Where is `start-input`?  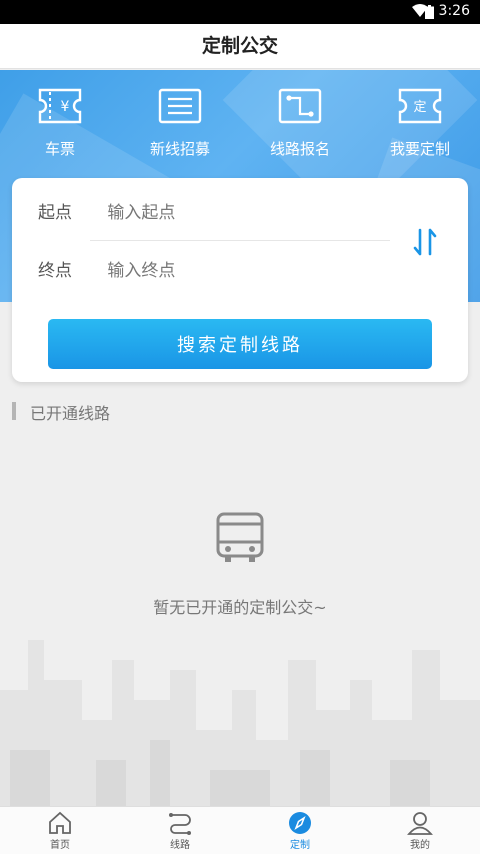 start-input is located at coordinates (232, 213).